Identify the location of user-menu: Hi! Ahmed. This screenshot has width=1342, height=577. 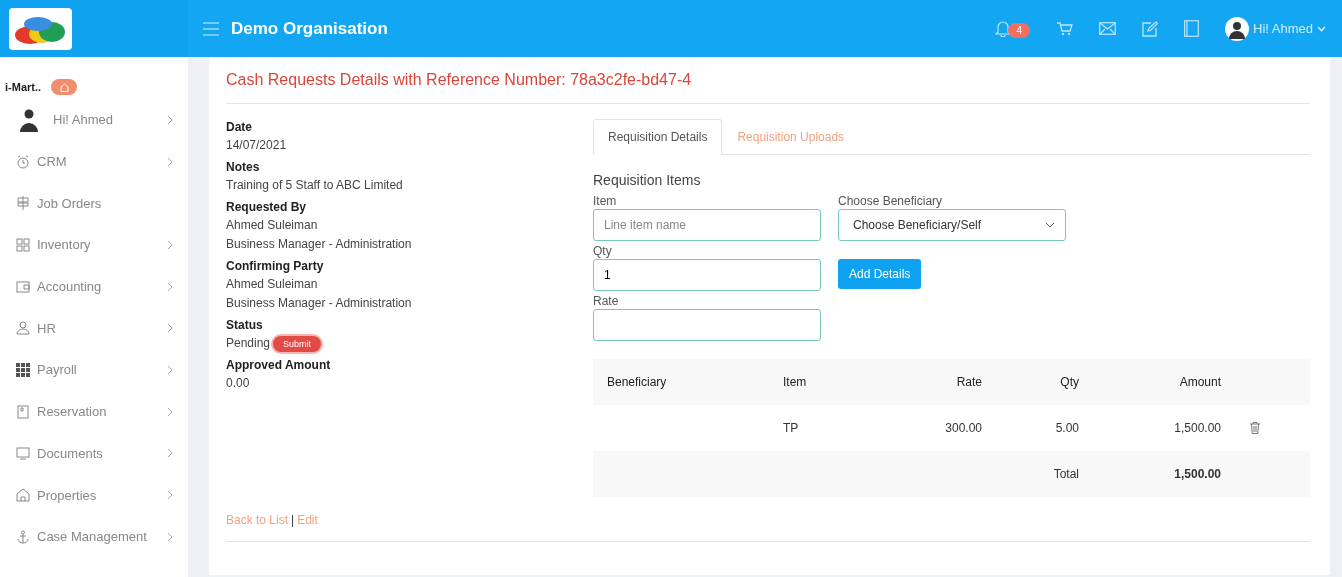
(1275, 28).